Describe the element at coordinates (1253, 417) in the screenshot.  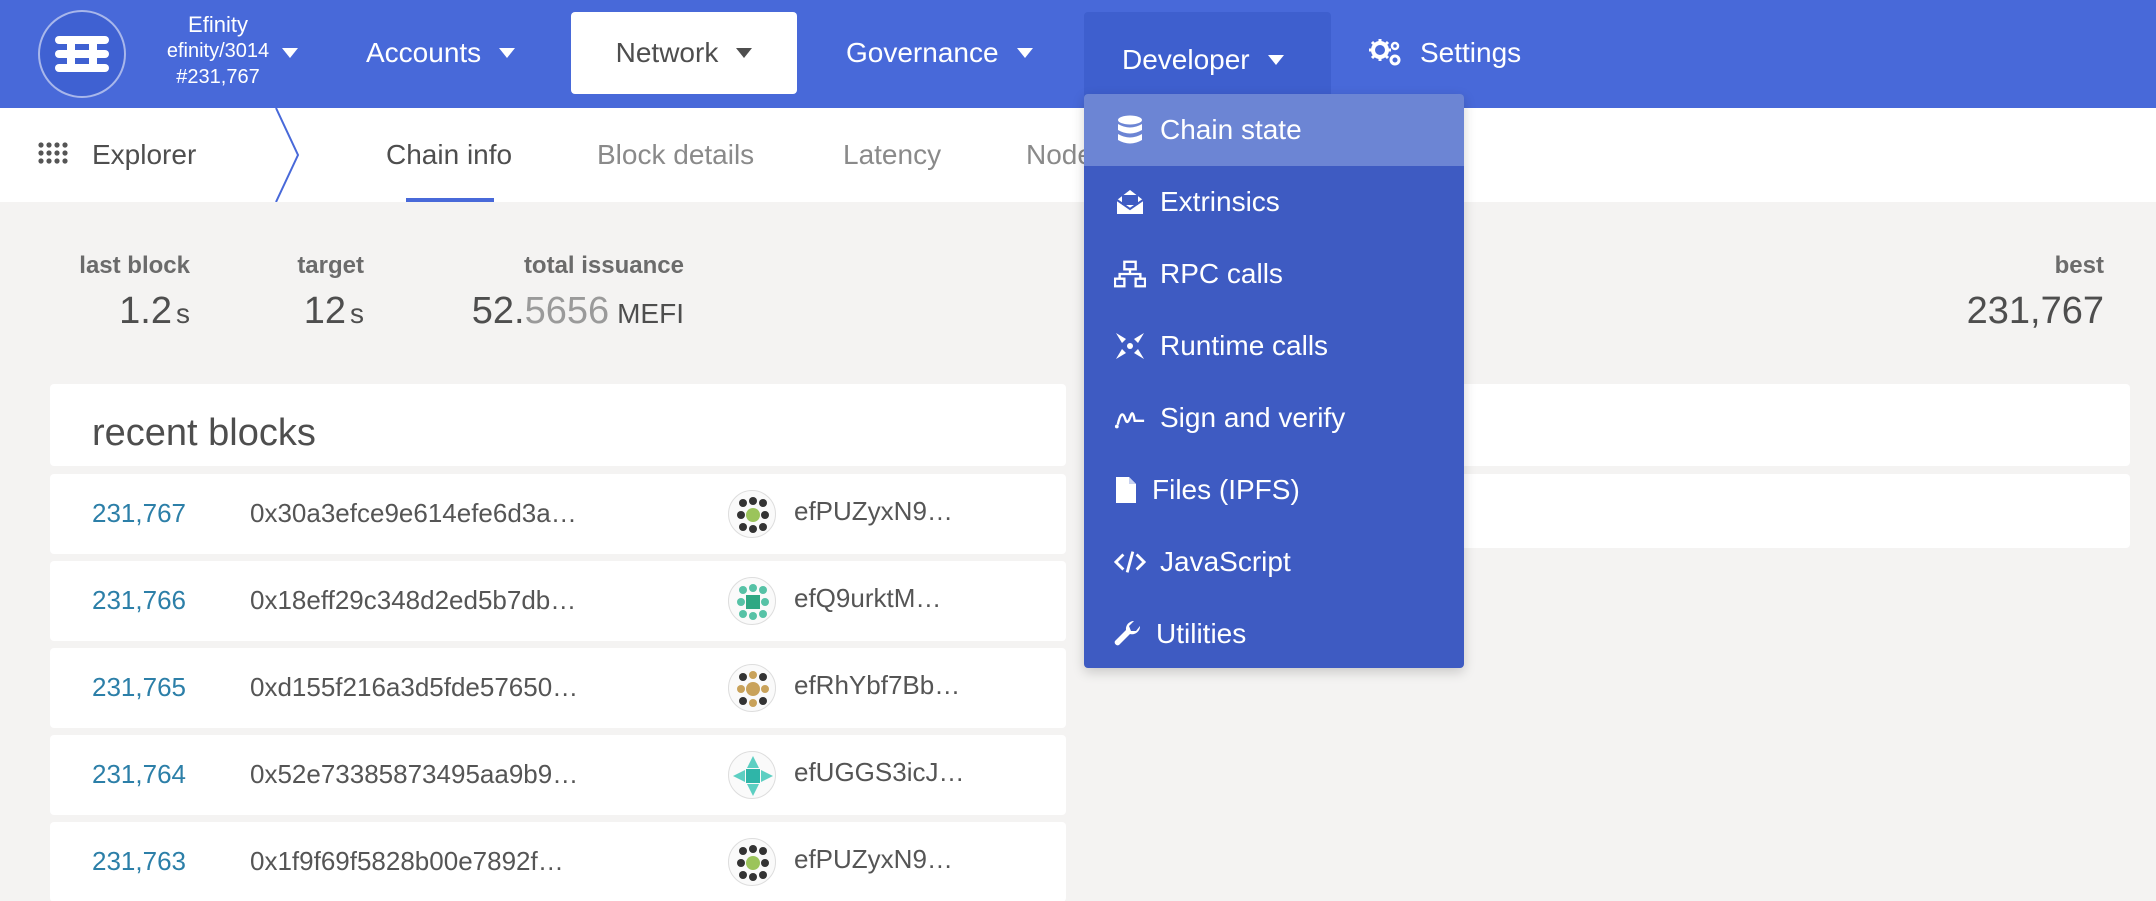
I see `menu-item-label: Sign and verify` at that location.